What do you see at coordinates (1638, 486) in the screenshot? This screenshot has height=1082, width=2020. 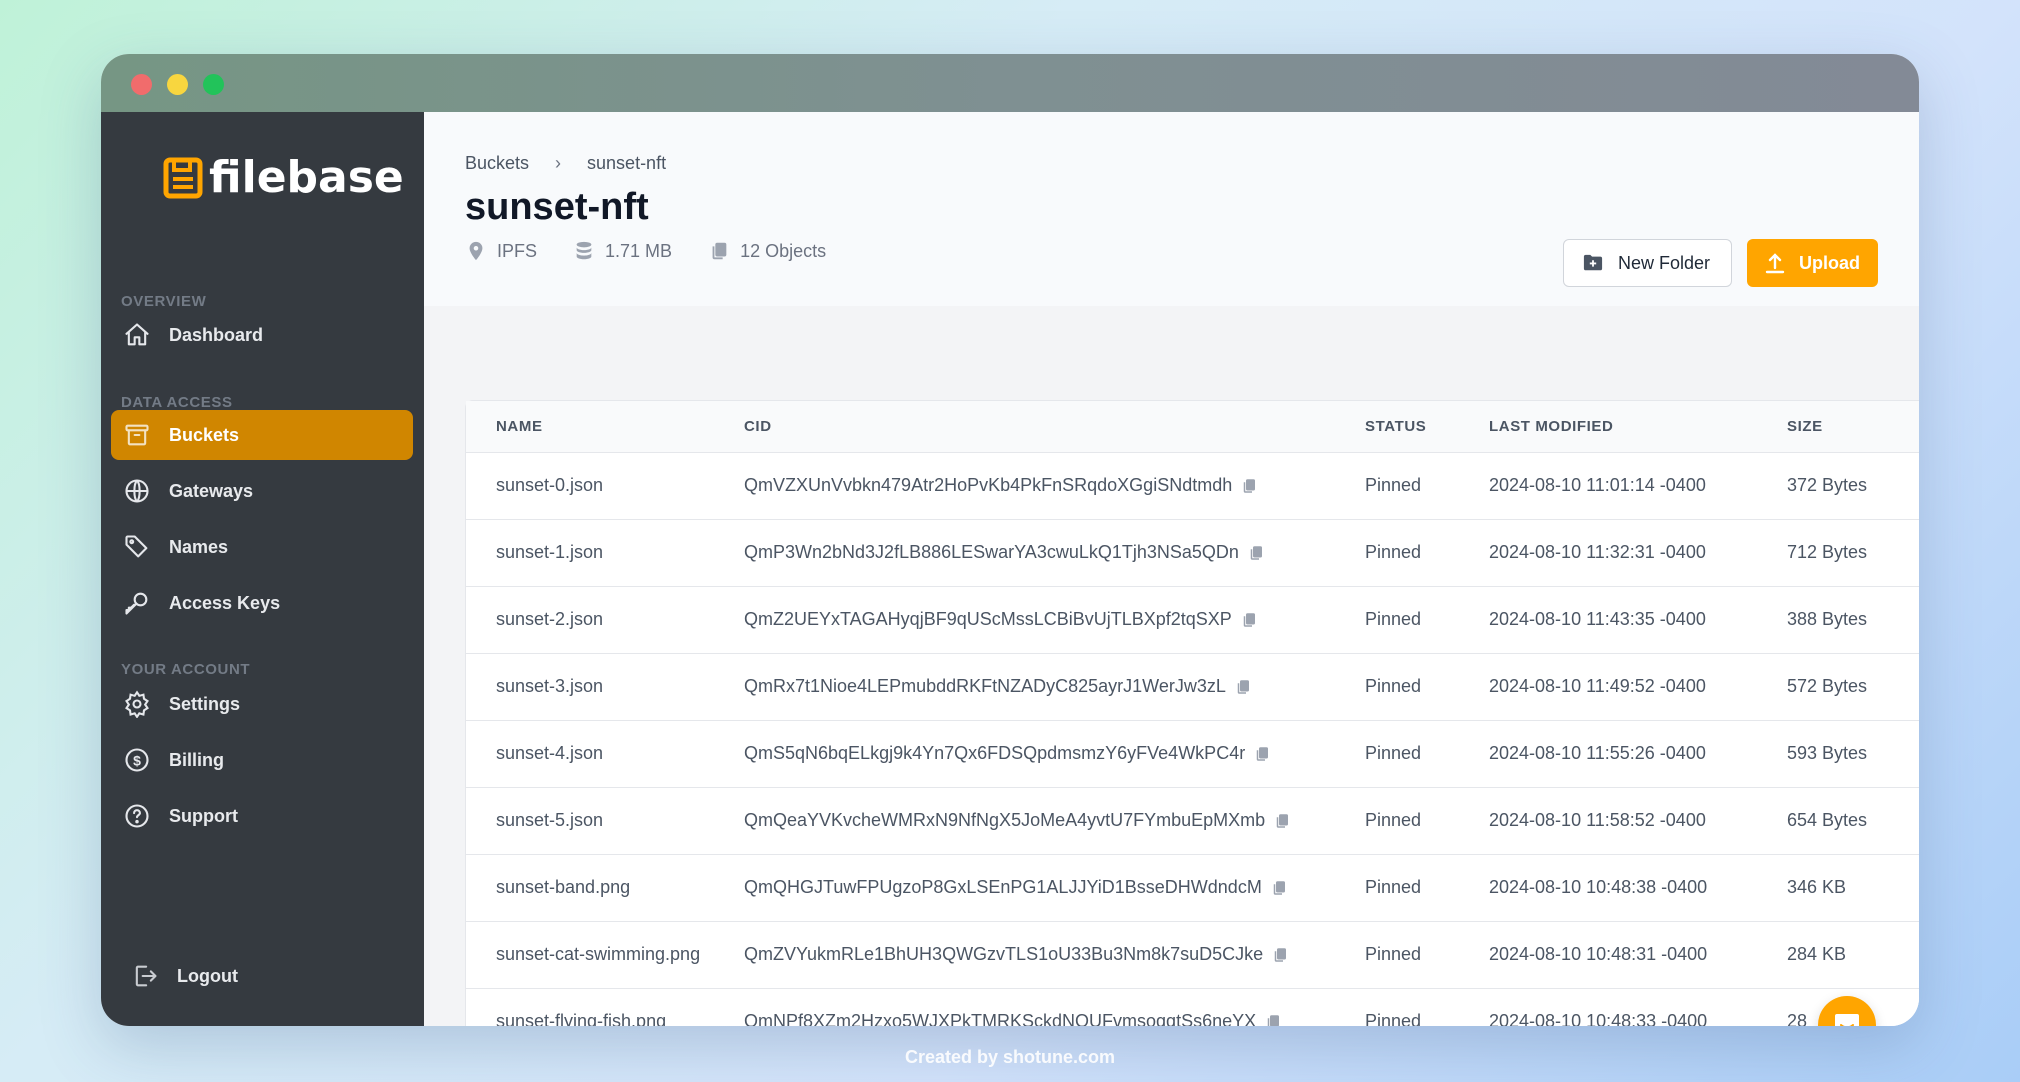 I see `cell-last-modified: 2024-08-10 11:01:14 -0400` at bounding box center [1638, 486].